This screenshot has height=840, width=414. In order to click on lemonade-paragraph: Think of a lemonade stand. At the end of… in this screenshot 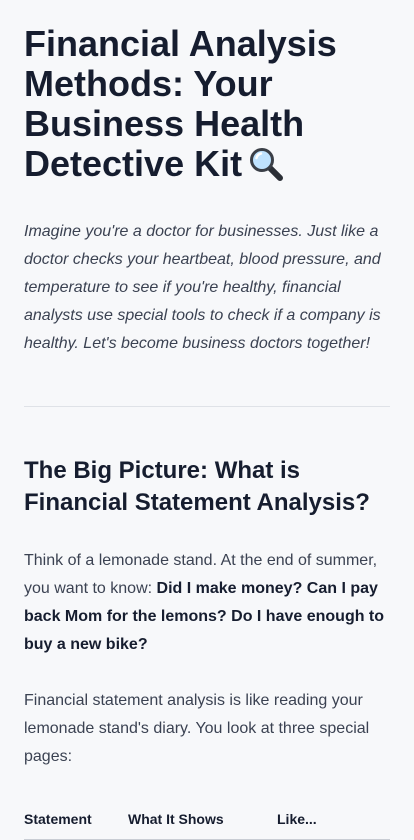, I will do `click(207, 603)`.